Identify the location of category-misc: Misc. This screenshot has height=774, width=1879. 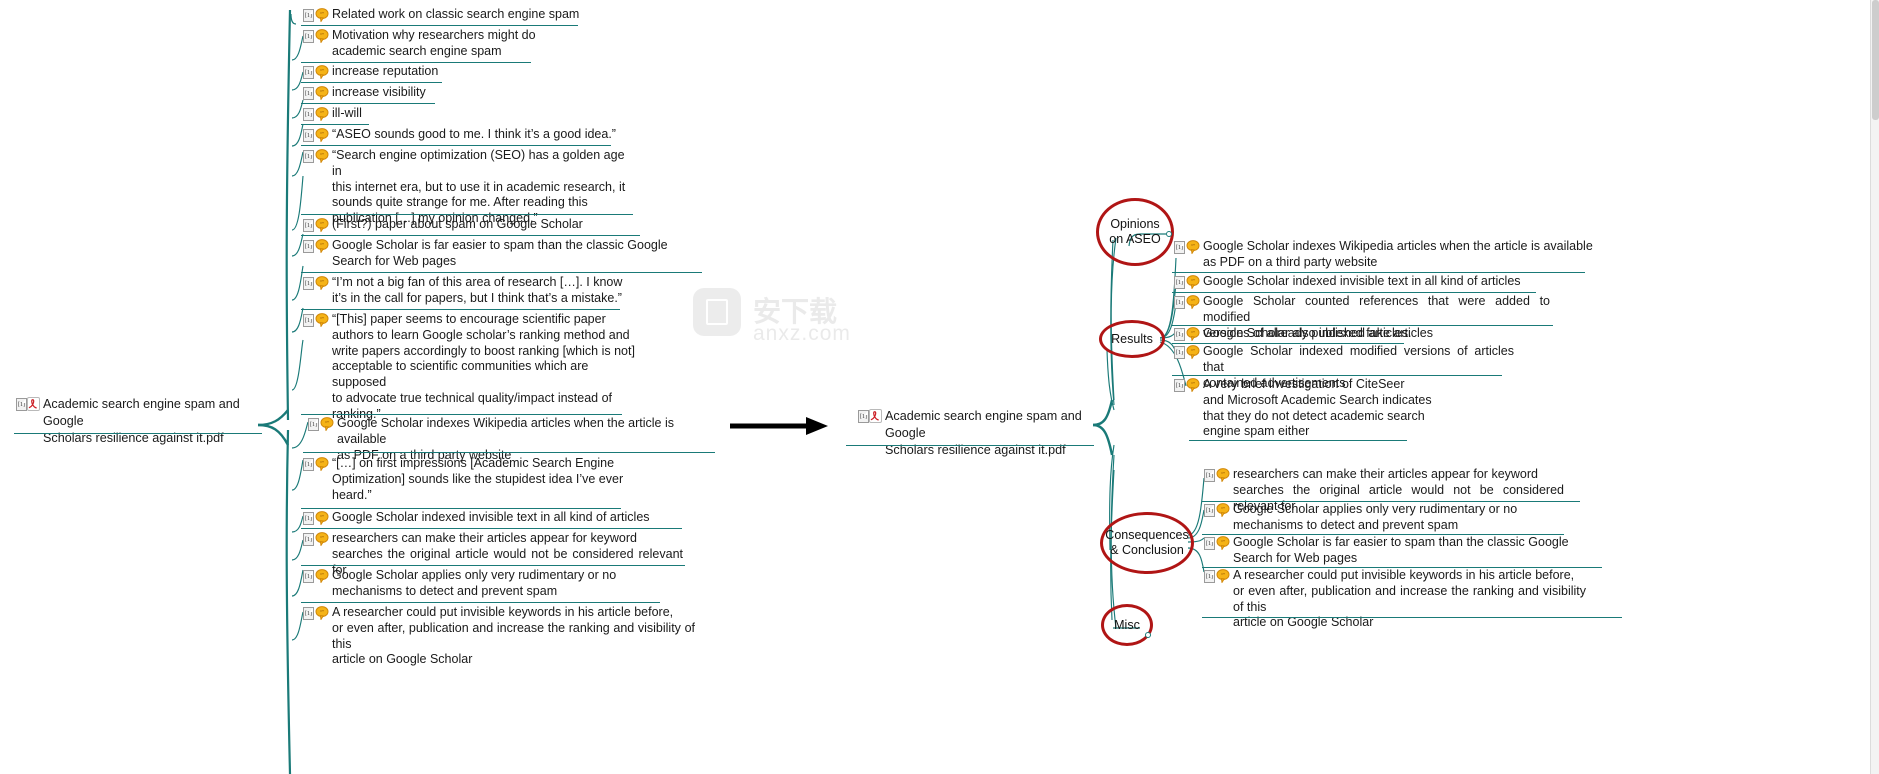
(1127, 625).